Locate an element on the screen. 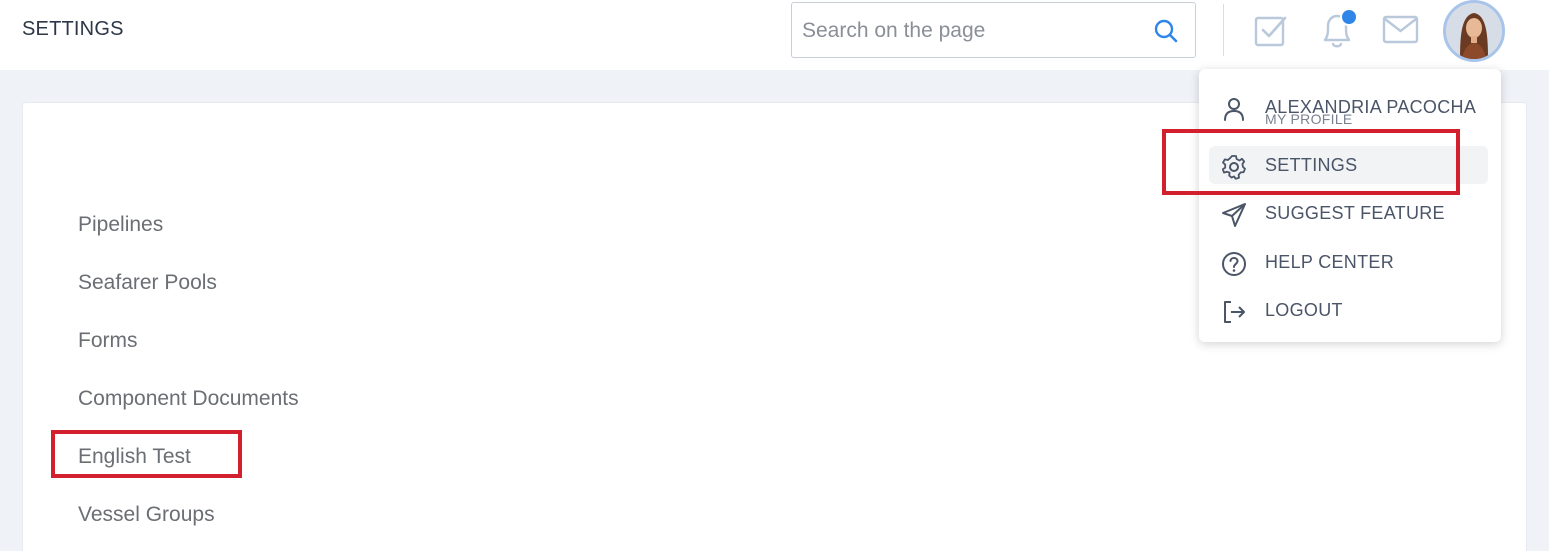 The width and height of the screenshot is (1549, 551). search-icon is located at coordinates (1166, 33).